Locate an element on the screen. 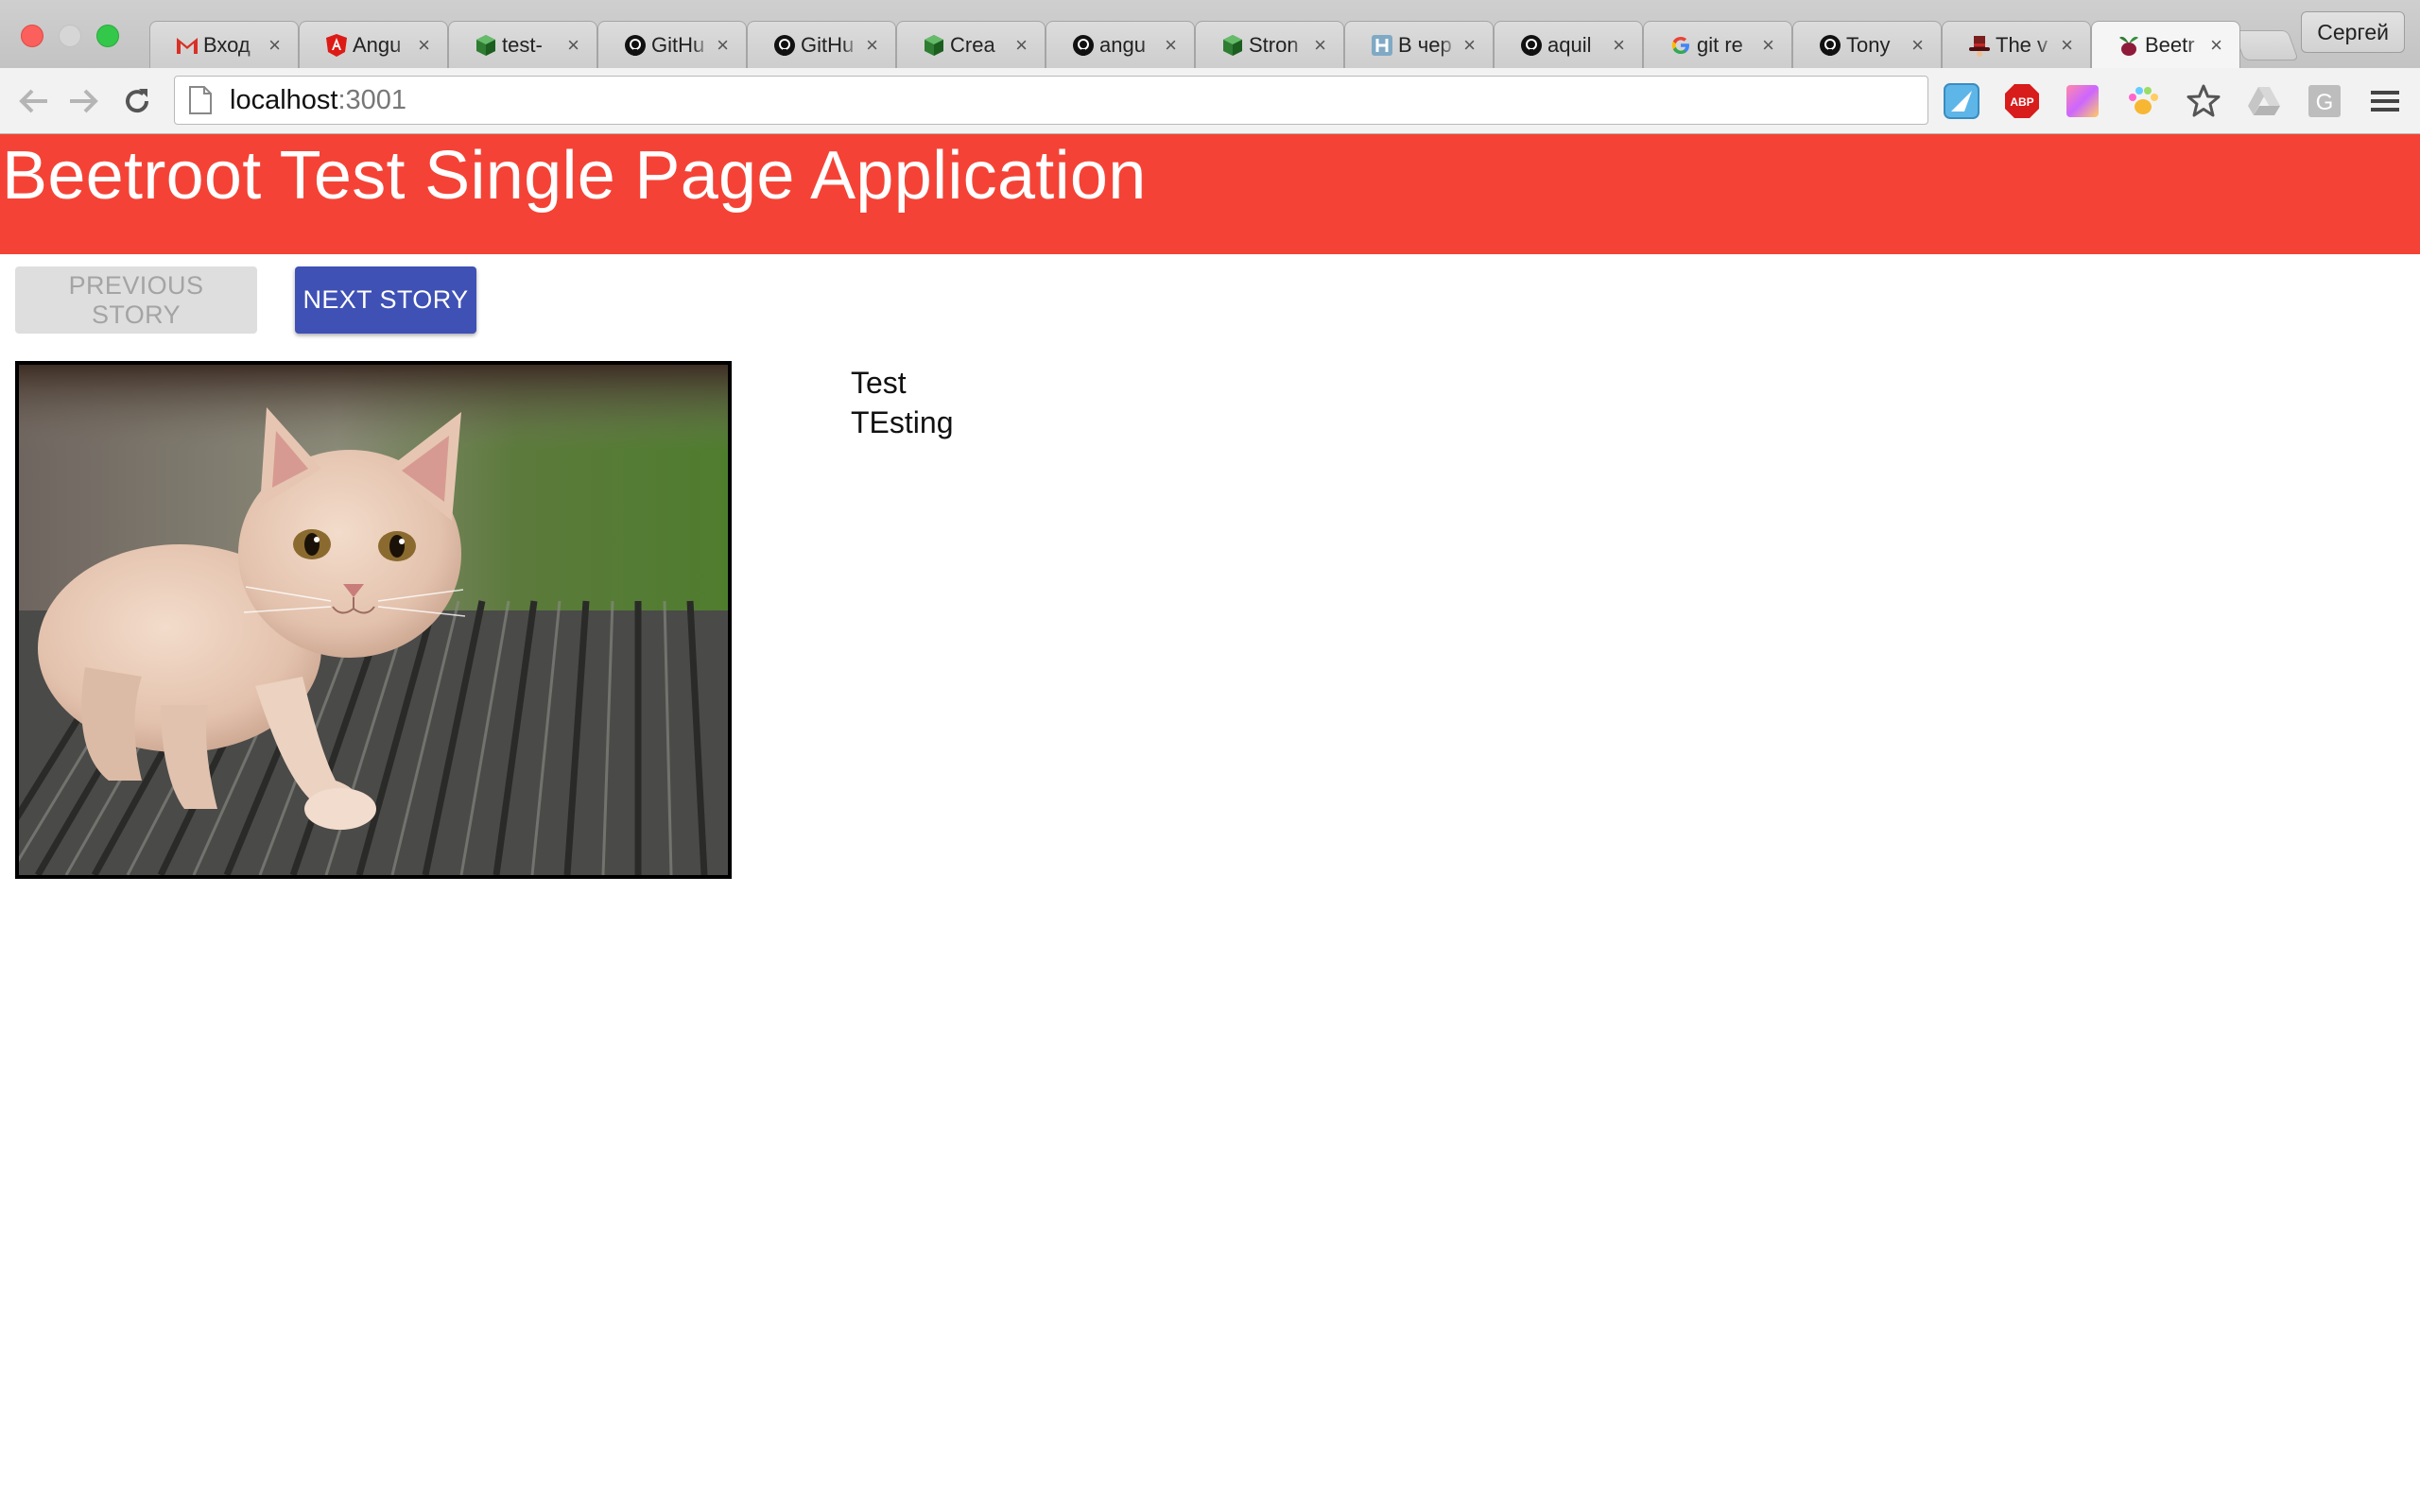 This screenshot has width=2420, height=1512. page-icon is located at coordinates (201, 100).